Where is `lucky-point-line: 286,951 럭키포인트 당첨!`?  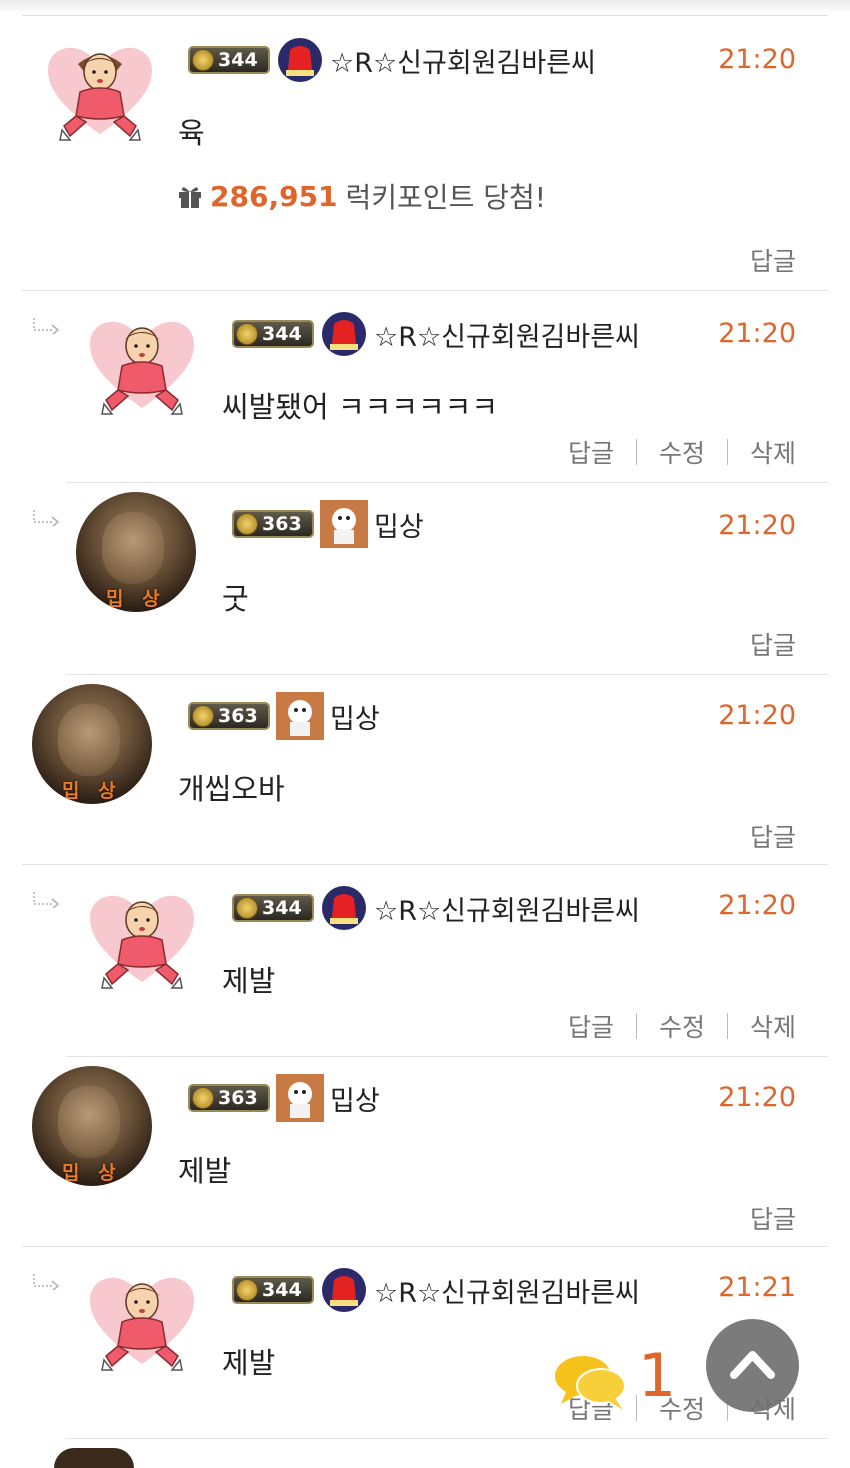 lucky-point-line: 286,951 럭키포인트 당첨! is located at coordinates (361, 196).